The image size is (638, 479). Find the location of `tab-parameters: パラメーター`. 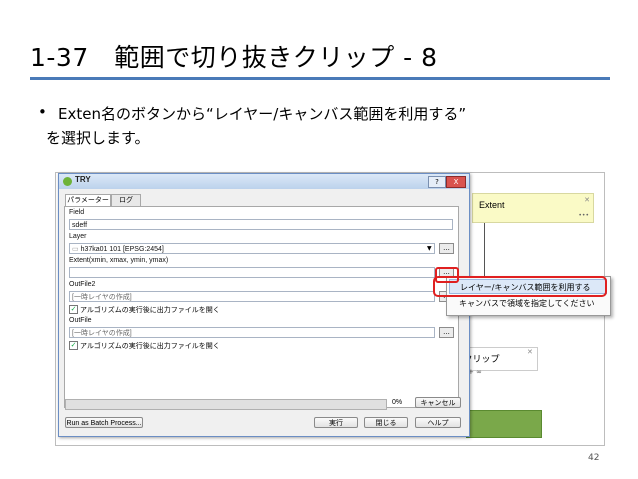

tab-parameters: パラメーター is located at coordinates (88, 200).